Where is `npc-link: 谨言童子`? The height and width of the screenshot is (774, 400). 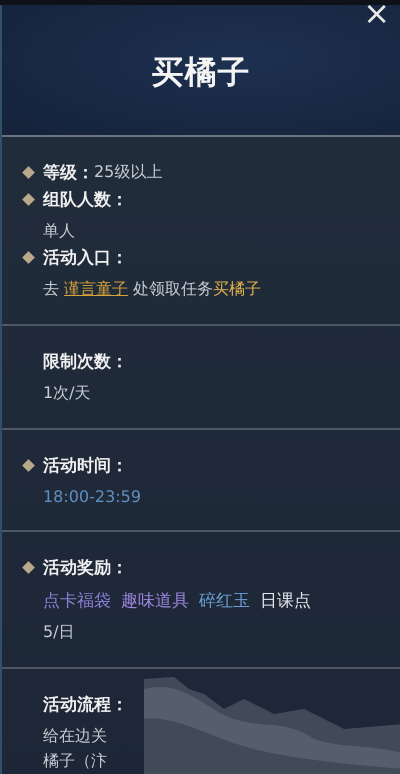
npc-link: 谨言童子 is located at coordinates (96, 288).